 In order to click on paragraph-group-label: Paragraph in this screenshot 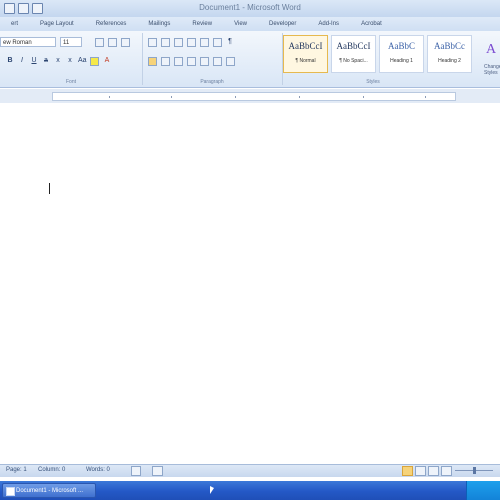, I will do `click(212, 82)`.